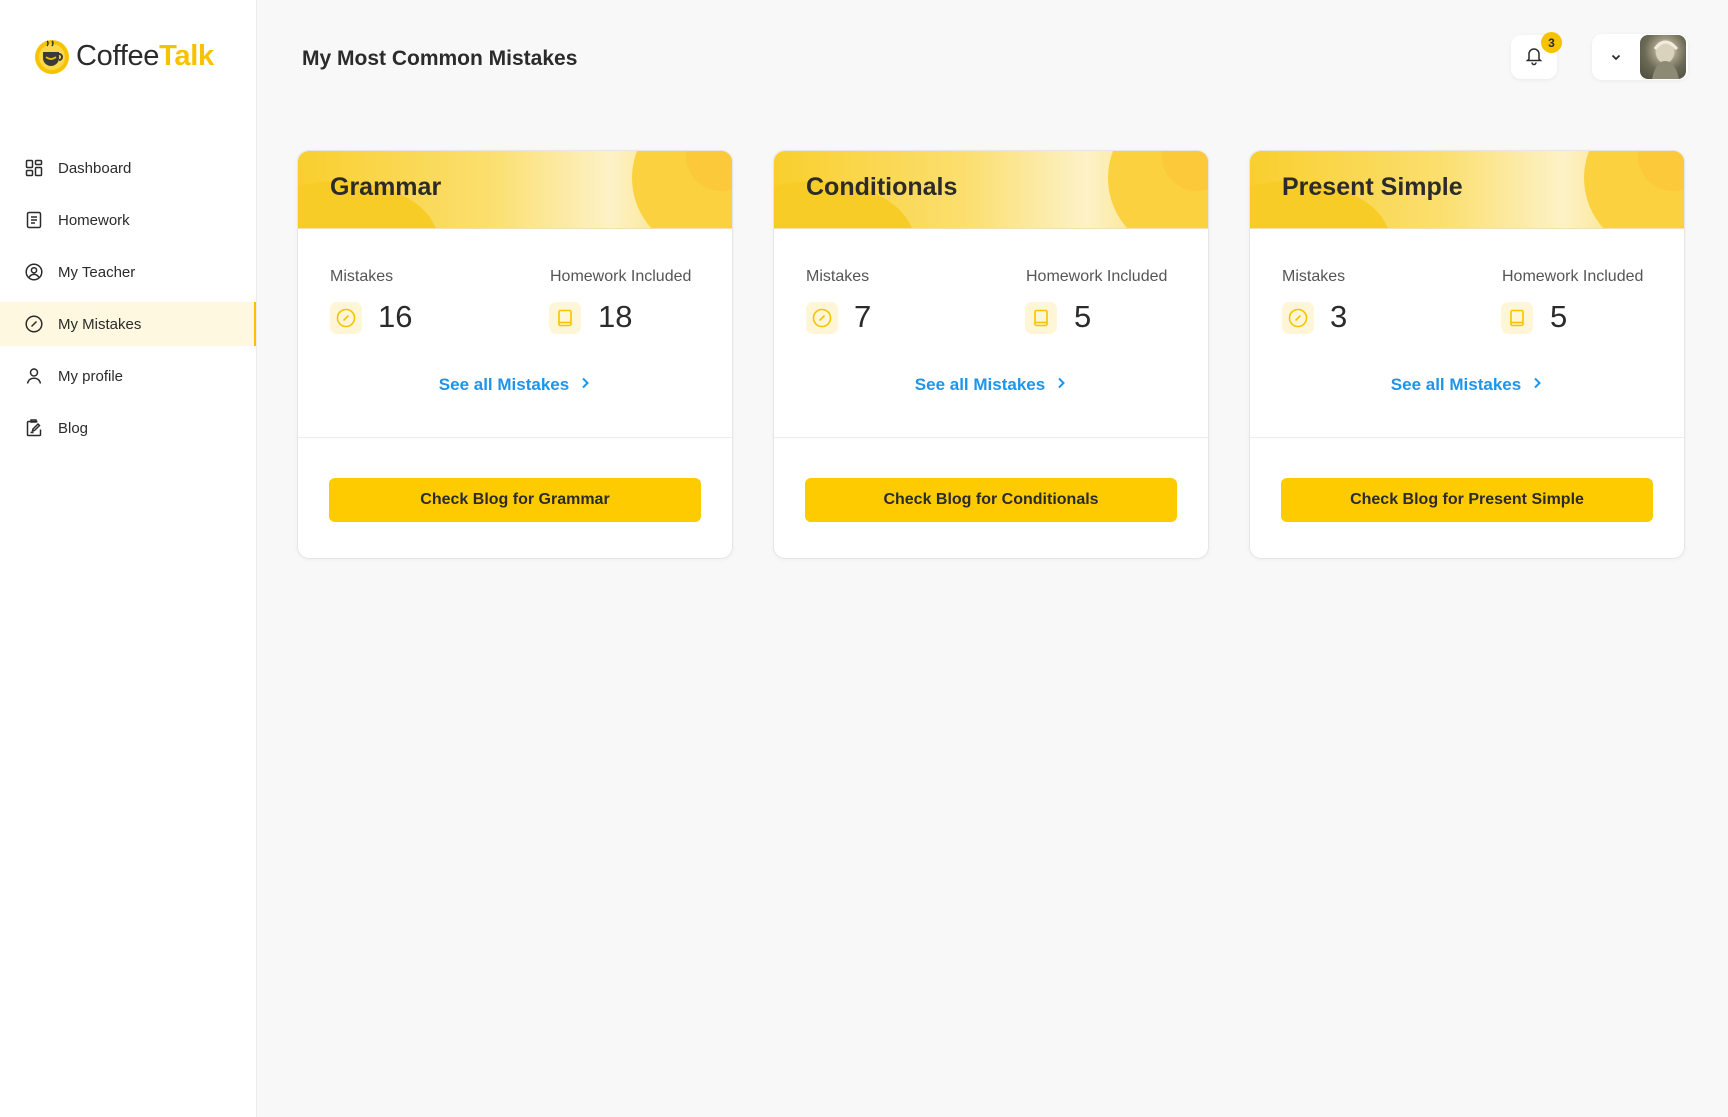  I want to click on logo-text-talk: Talk, so click(186, 55).